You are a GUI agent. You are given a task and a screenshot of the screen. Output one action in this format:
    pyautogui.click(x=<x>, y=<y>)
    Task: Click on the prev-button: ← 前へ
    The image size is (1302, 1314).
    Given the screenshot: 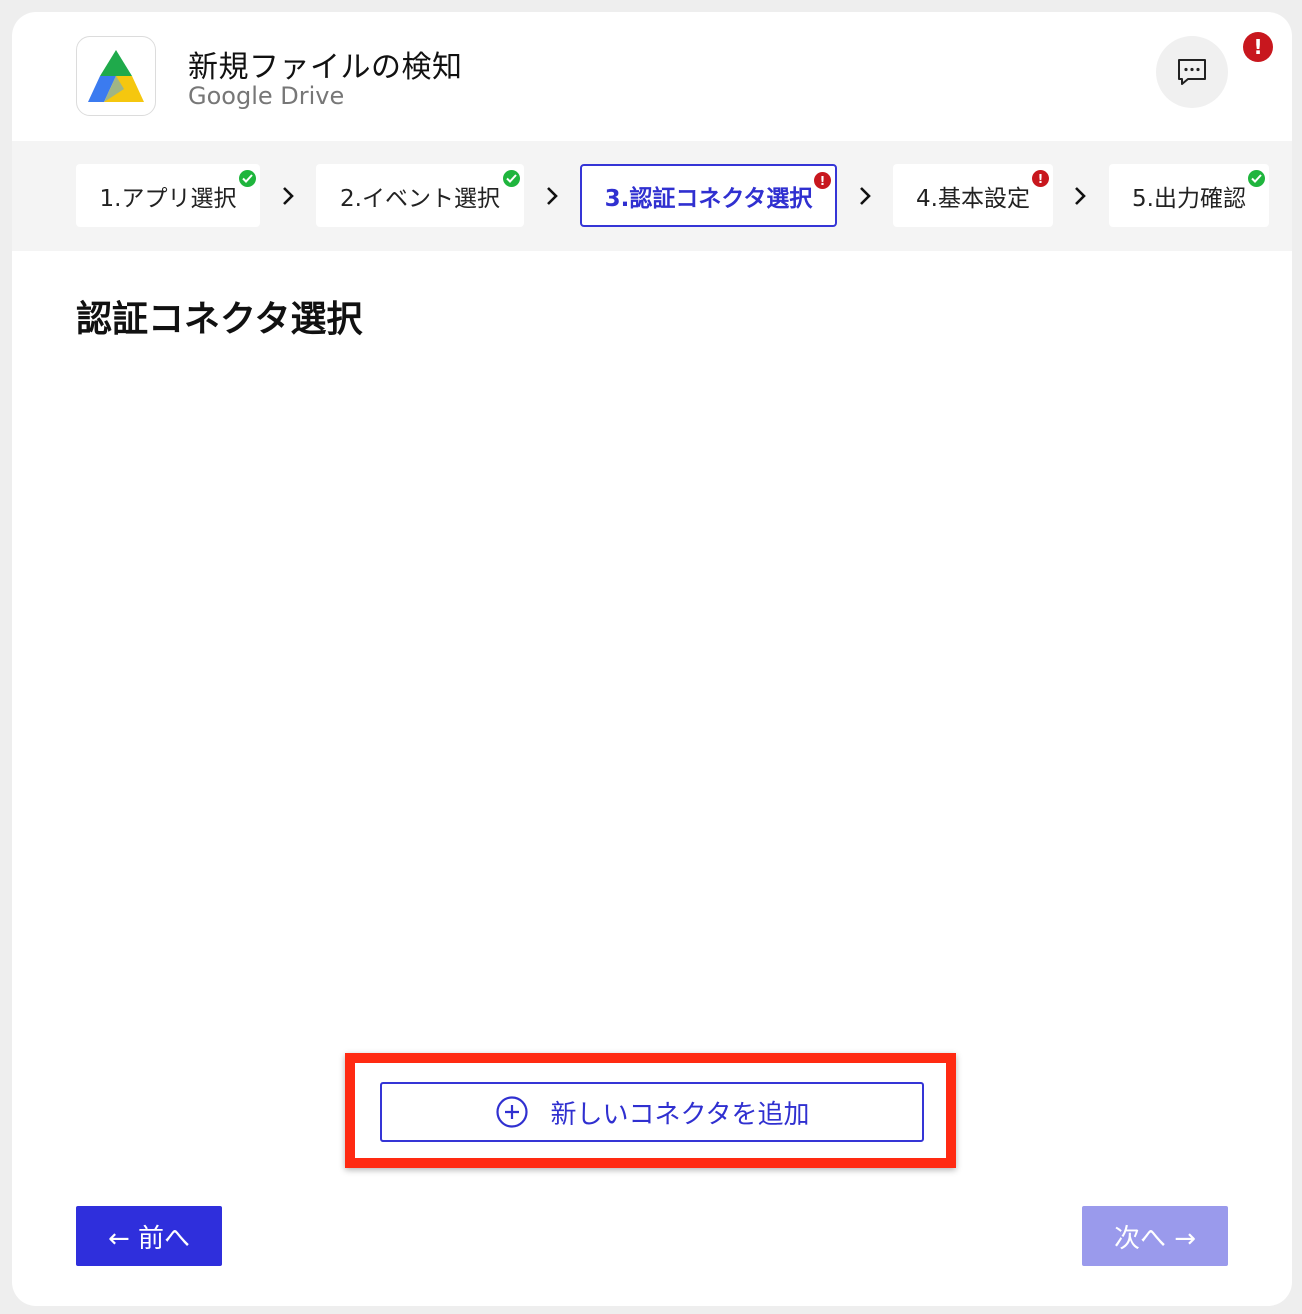 What is the action you would take?
    pyautogui.click(x=149, y=1236)
    